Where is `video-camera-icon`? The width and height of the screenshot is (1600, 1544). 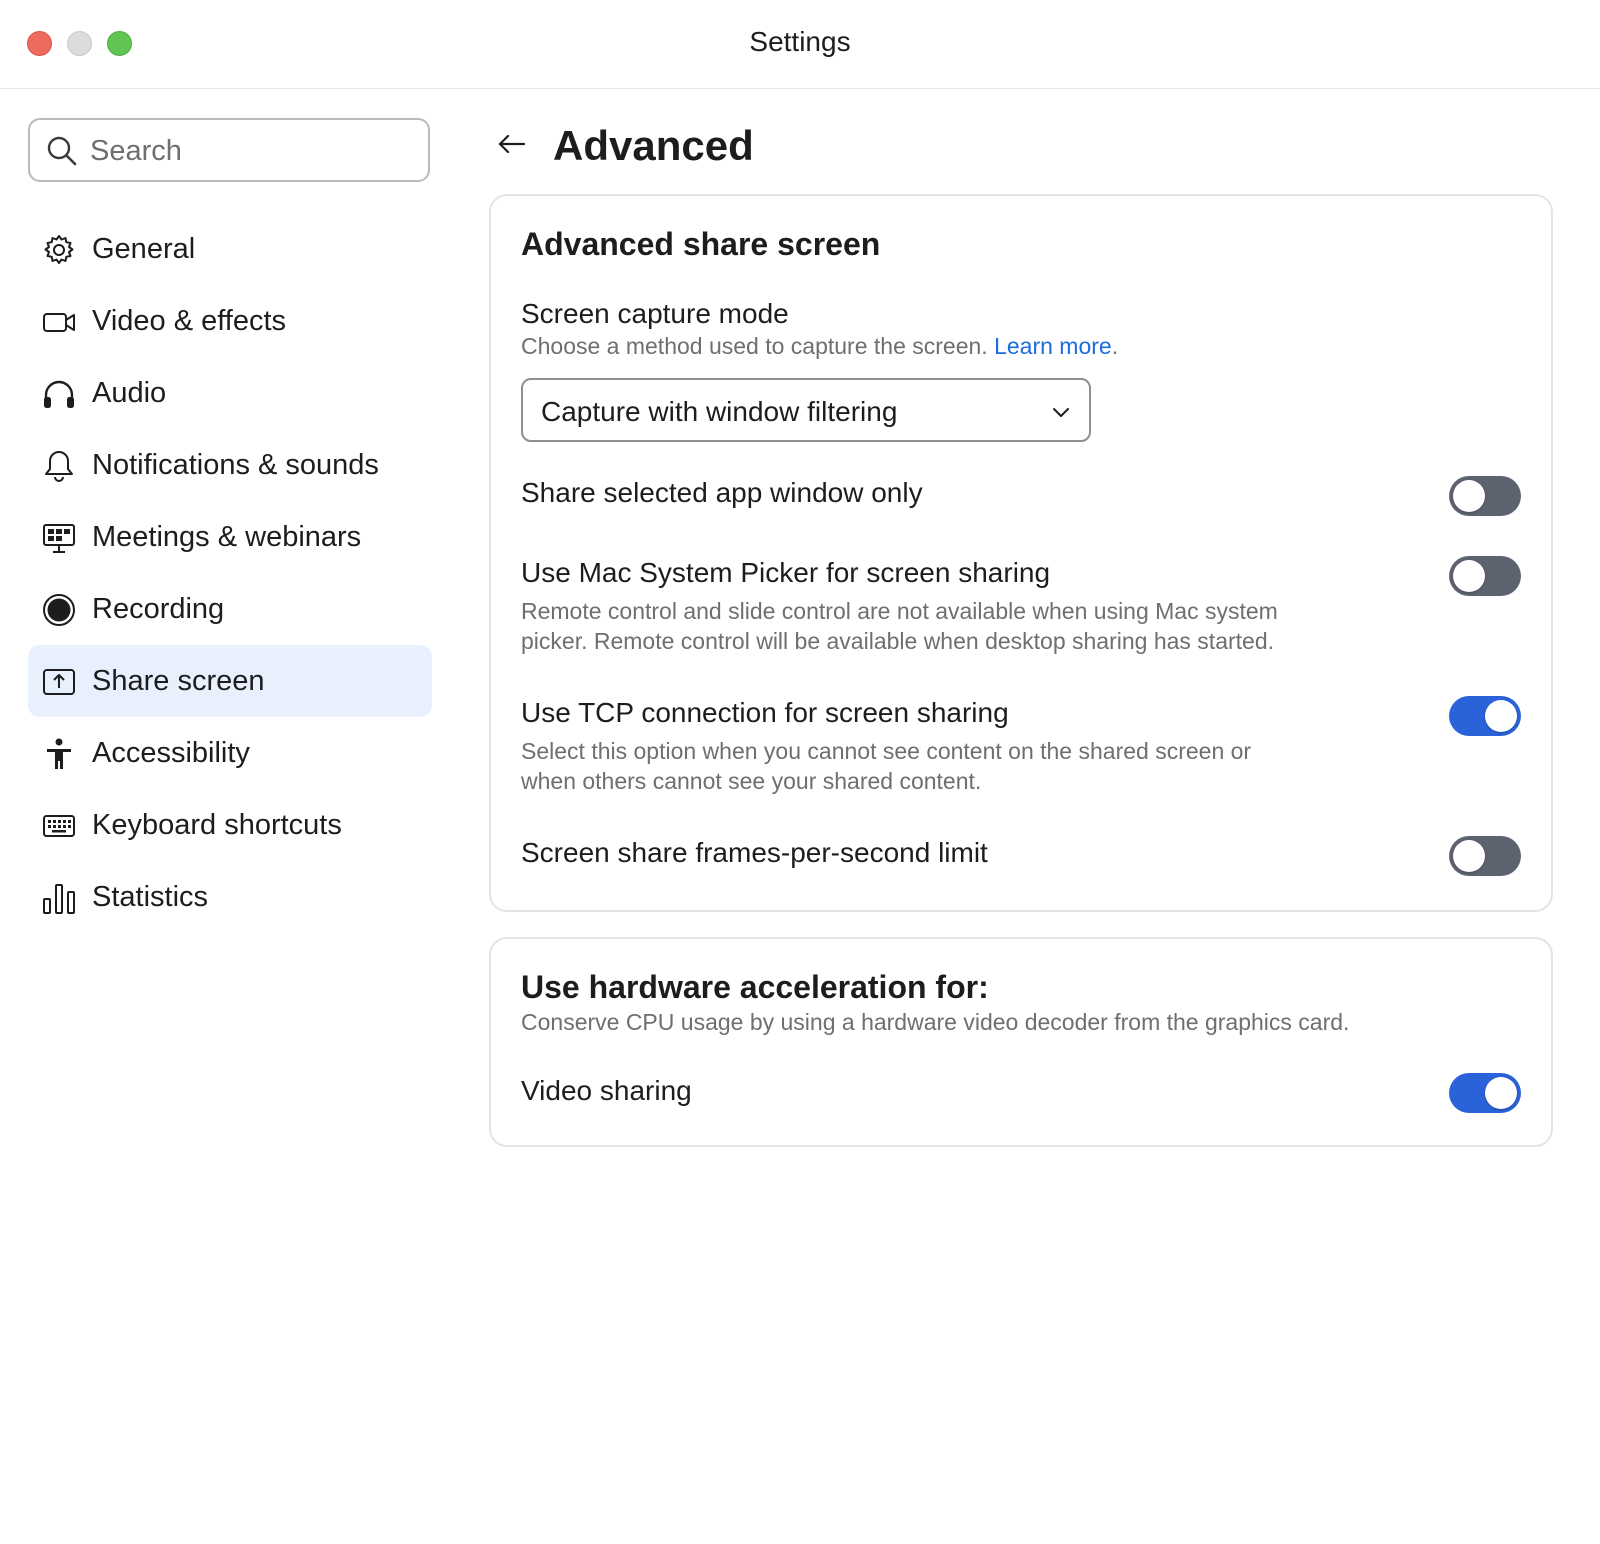 video-camera-icon is located at coordinates (59, 322).